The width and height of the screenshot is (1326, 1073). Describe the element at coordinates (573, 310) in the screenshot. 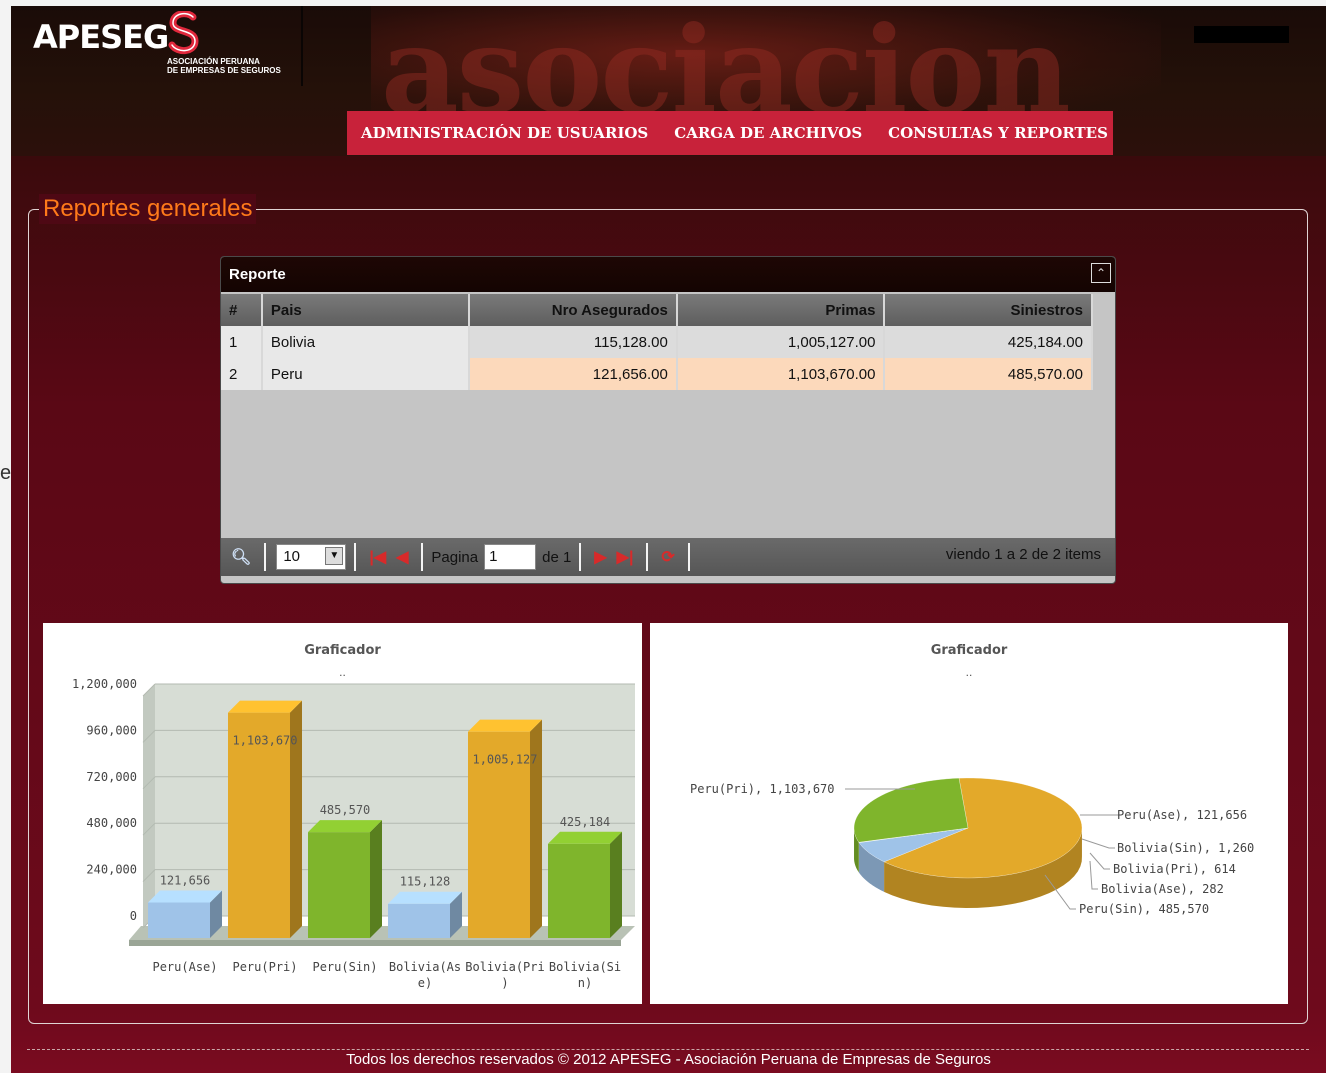

I see `column-header-asegurados: Nro Asegurados` at that location.